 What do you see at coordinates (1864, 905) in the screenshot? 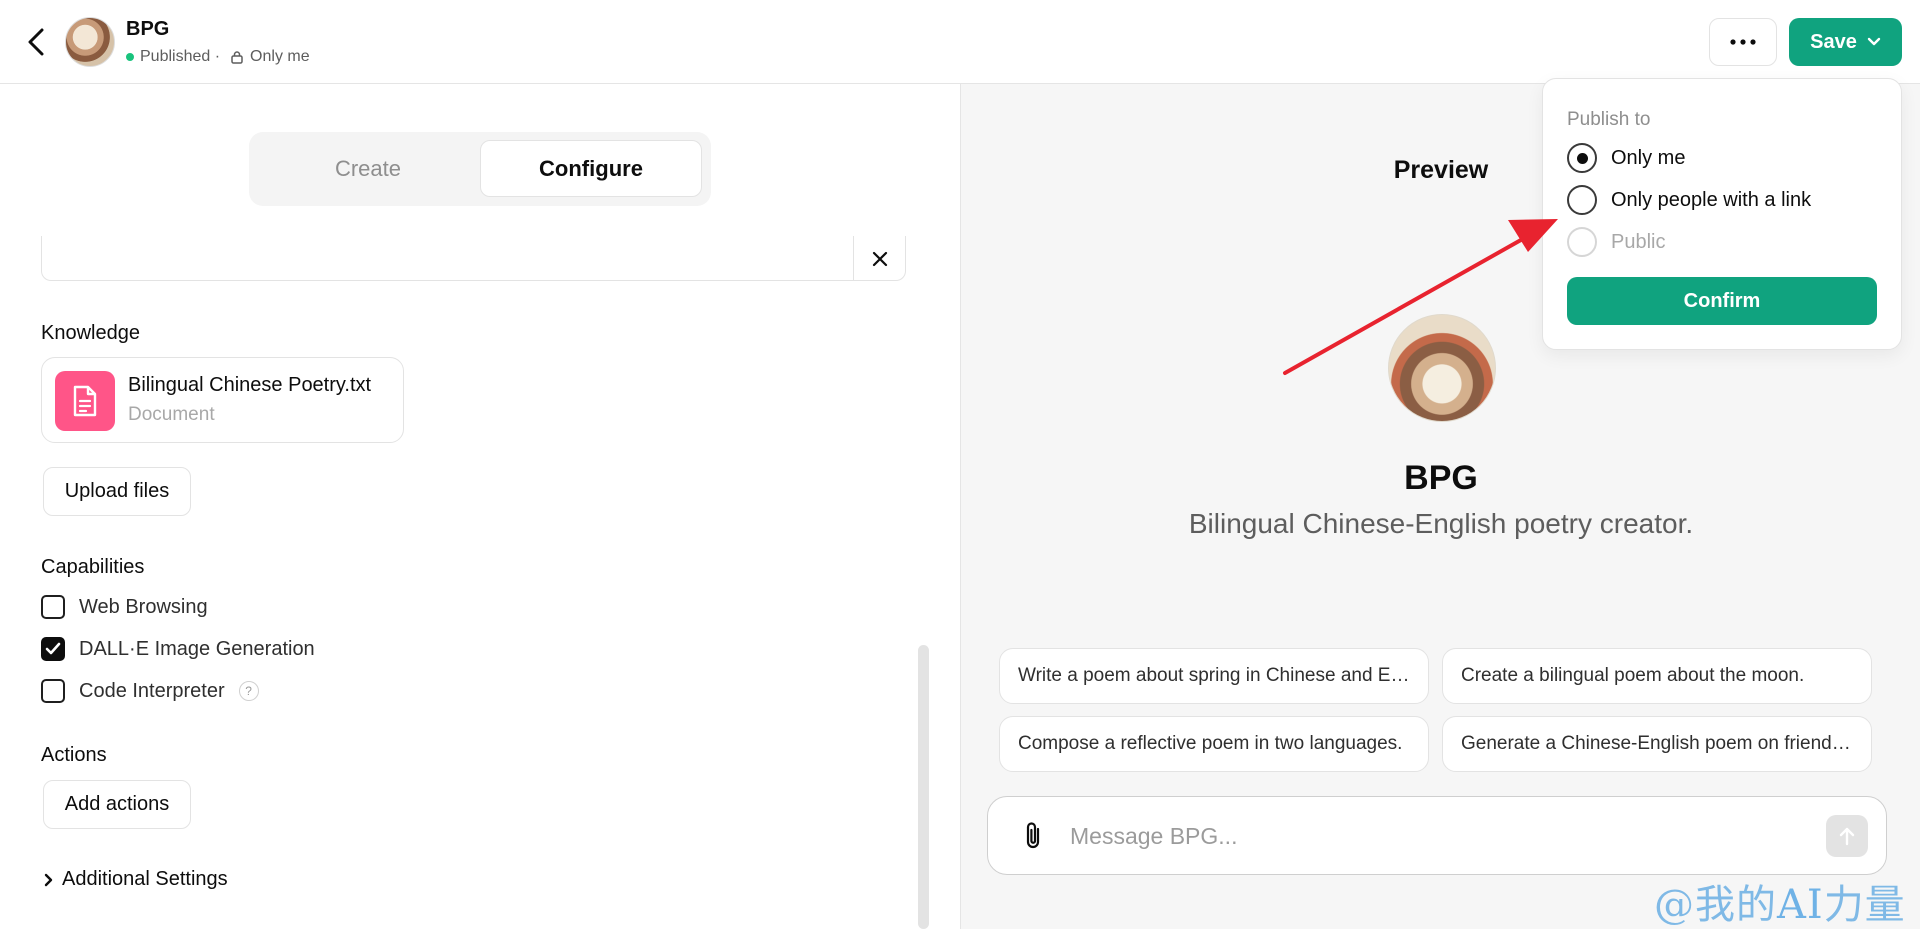
I see `watermark-suffix: 力量` at bounding box center [1864, 905].